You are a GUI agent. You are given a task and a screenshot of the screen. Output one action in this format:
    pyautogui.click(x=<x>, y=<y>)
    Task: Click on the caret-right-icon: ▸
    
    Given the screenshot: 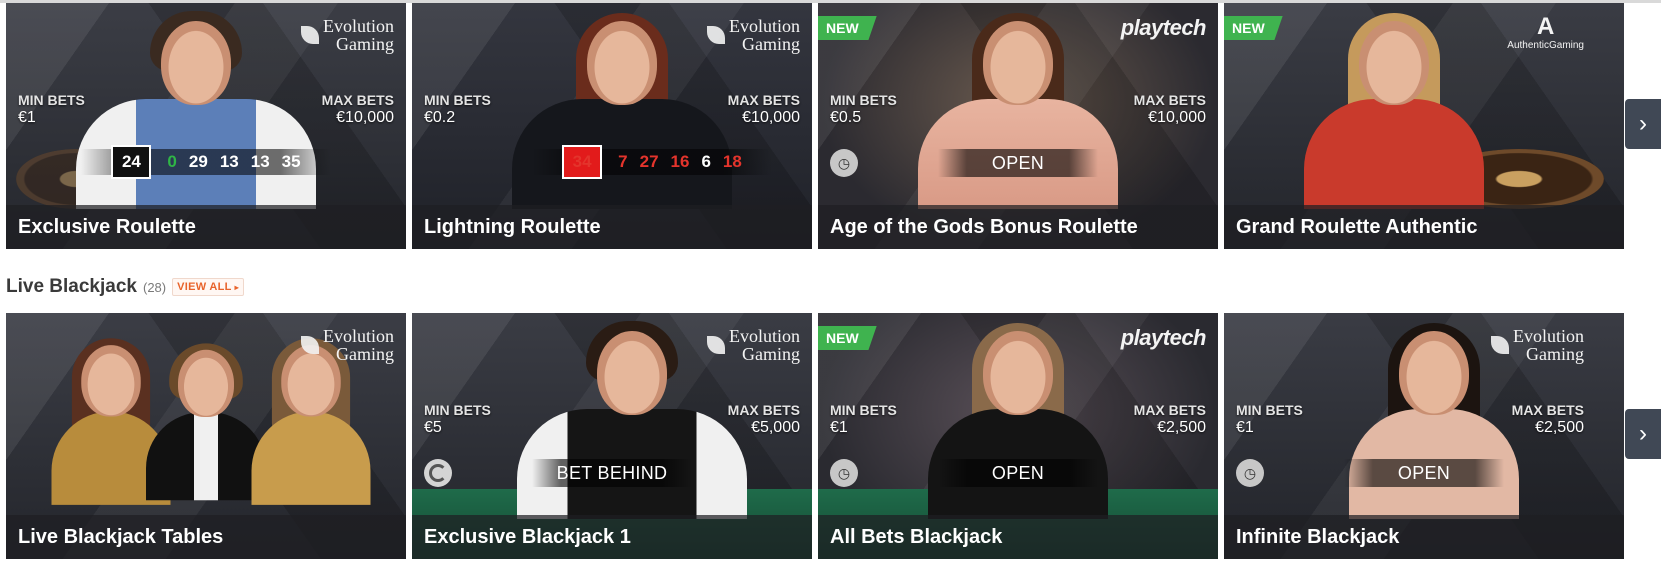 What is the action you would take?
    pyautogui.click(x=236, y=287)
    